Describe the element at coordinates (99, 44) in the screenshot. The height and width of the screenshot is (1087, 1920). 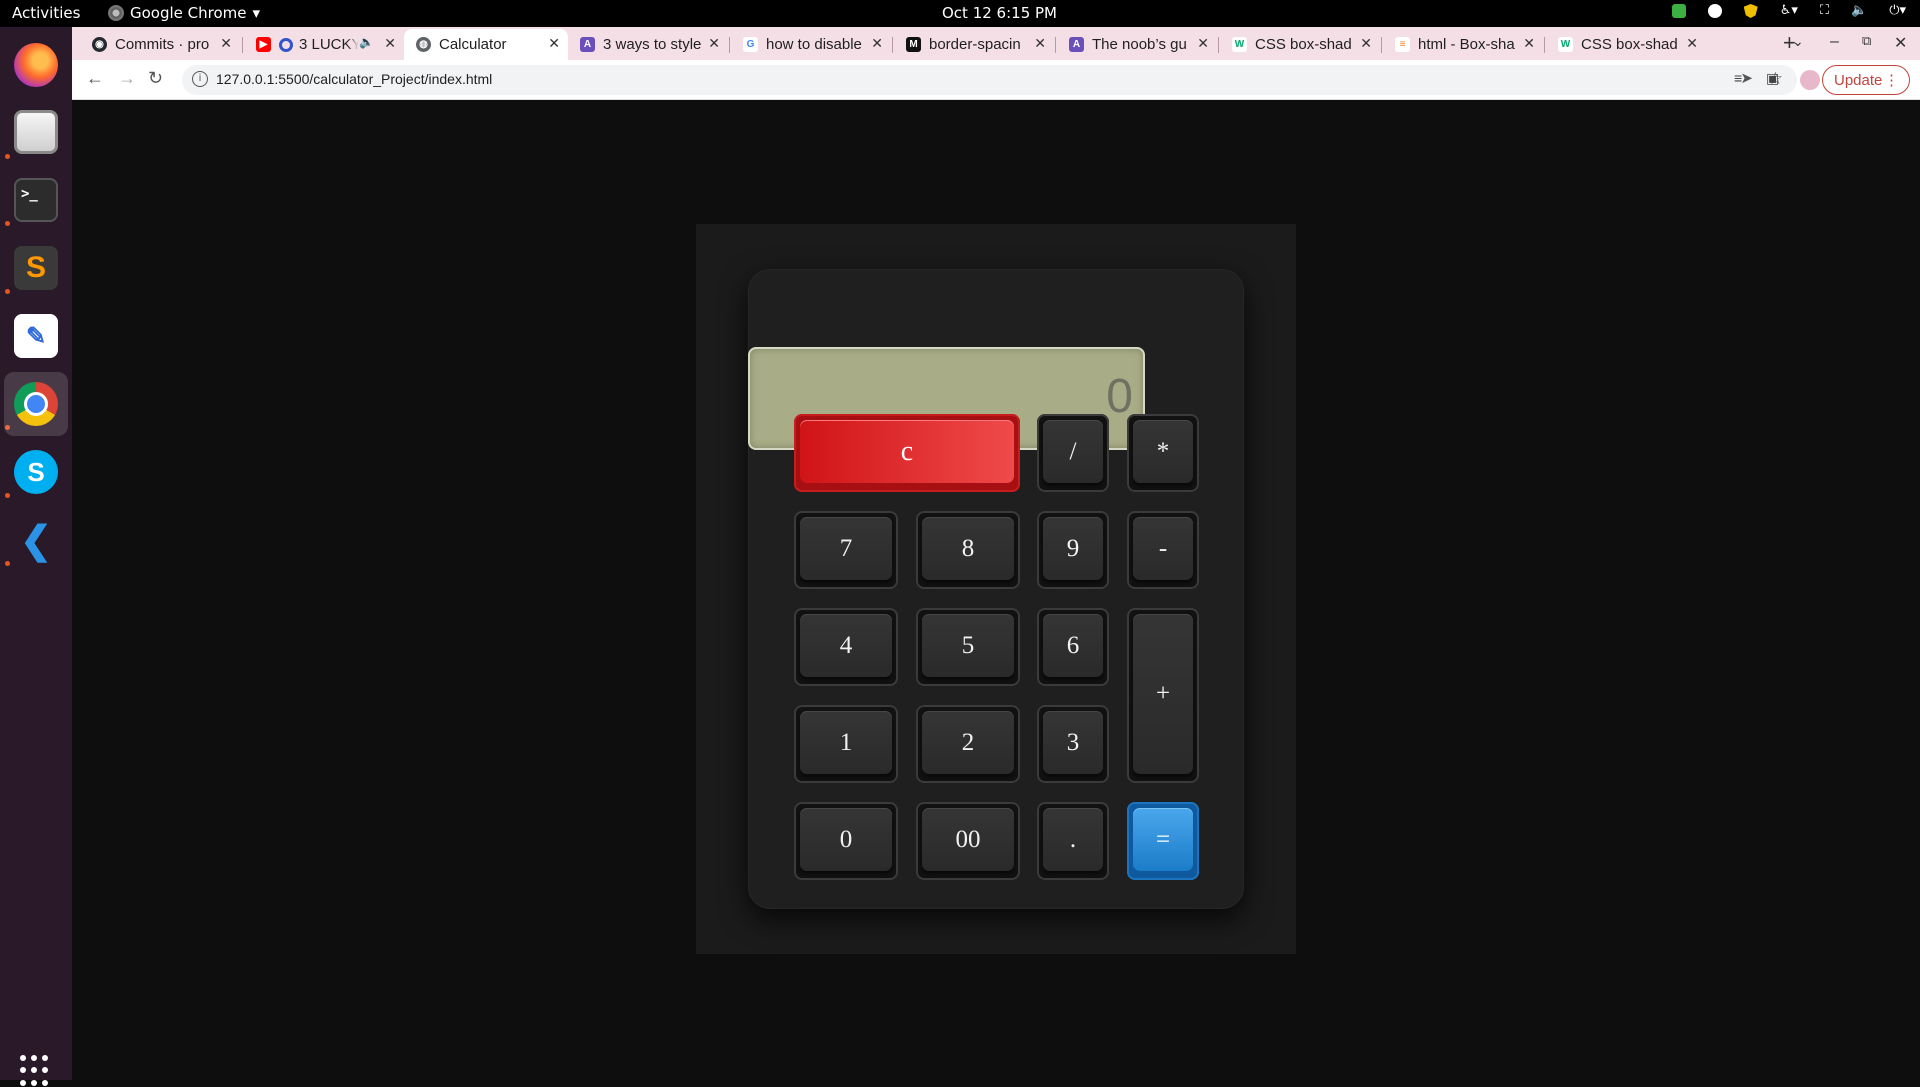
I see `github-icon: ◉` at that location.